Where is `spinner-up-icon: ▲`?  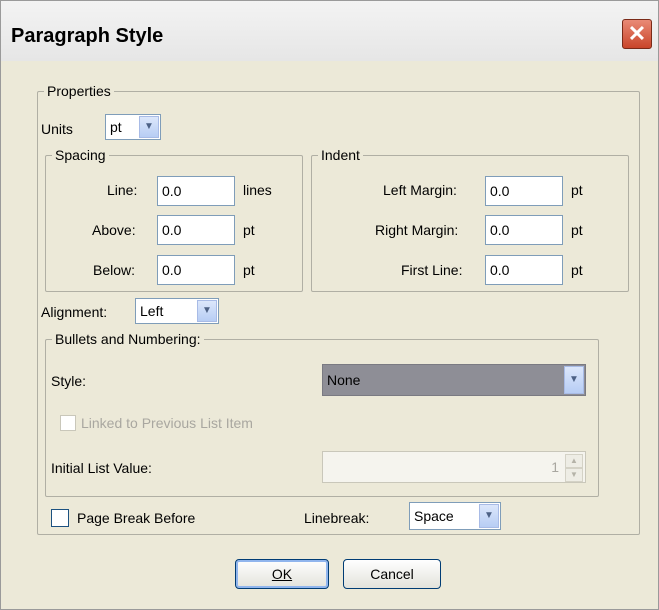 spinner-up-icon: ▲ is located at coordinates (574, 461).